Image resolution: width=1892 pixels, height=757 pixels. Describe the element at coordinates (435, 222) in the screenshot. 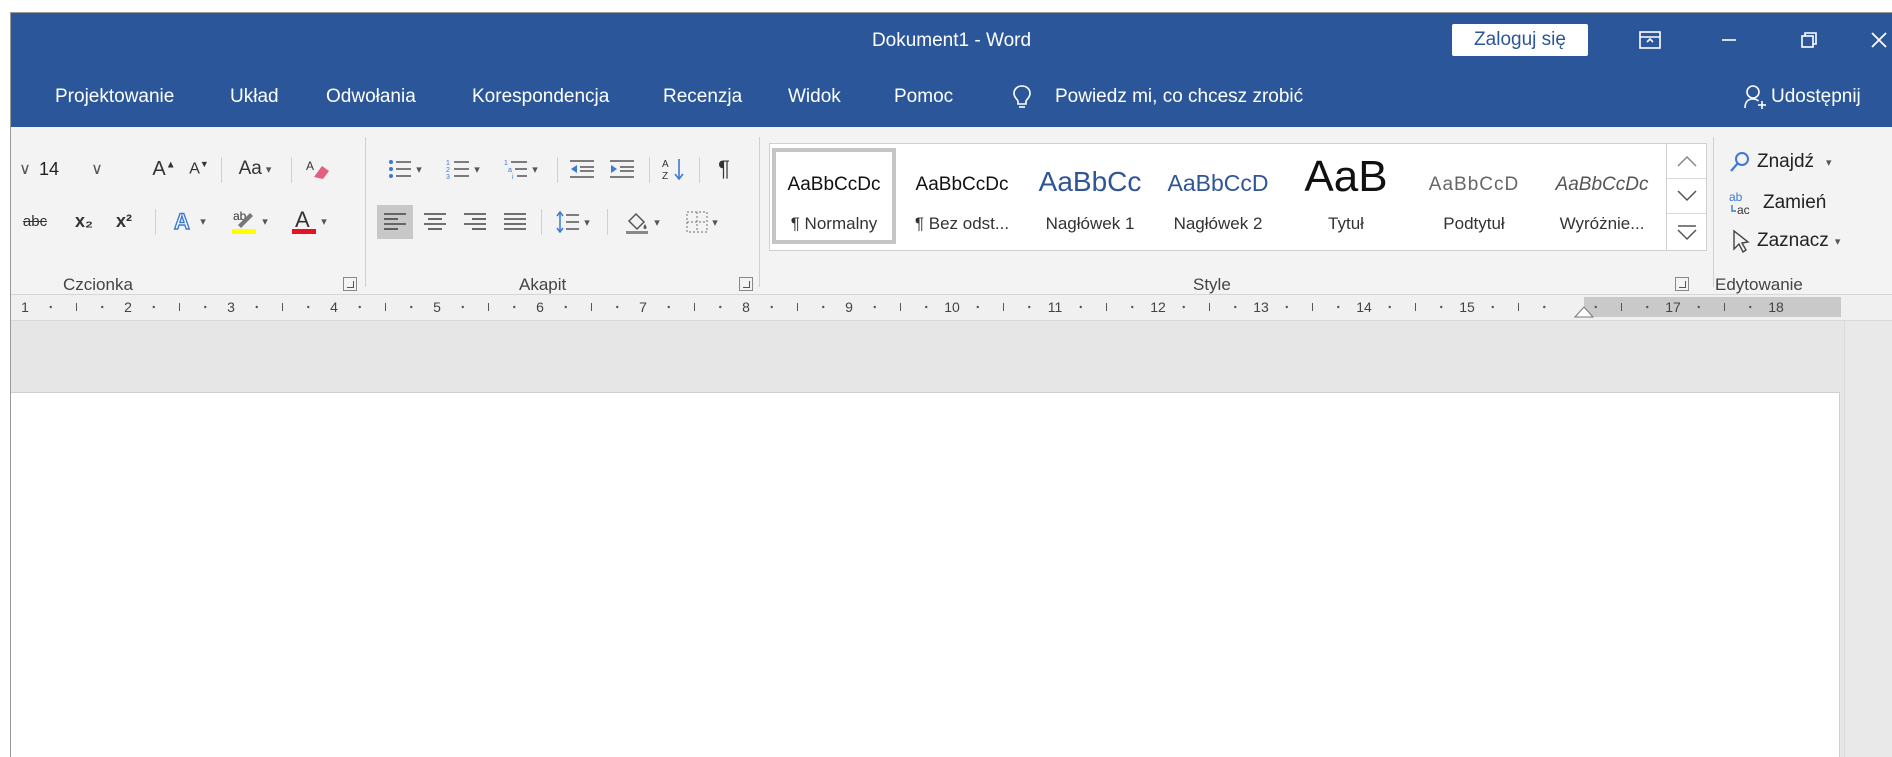

I see `align-center-button` at that location.